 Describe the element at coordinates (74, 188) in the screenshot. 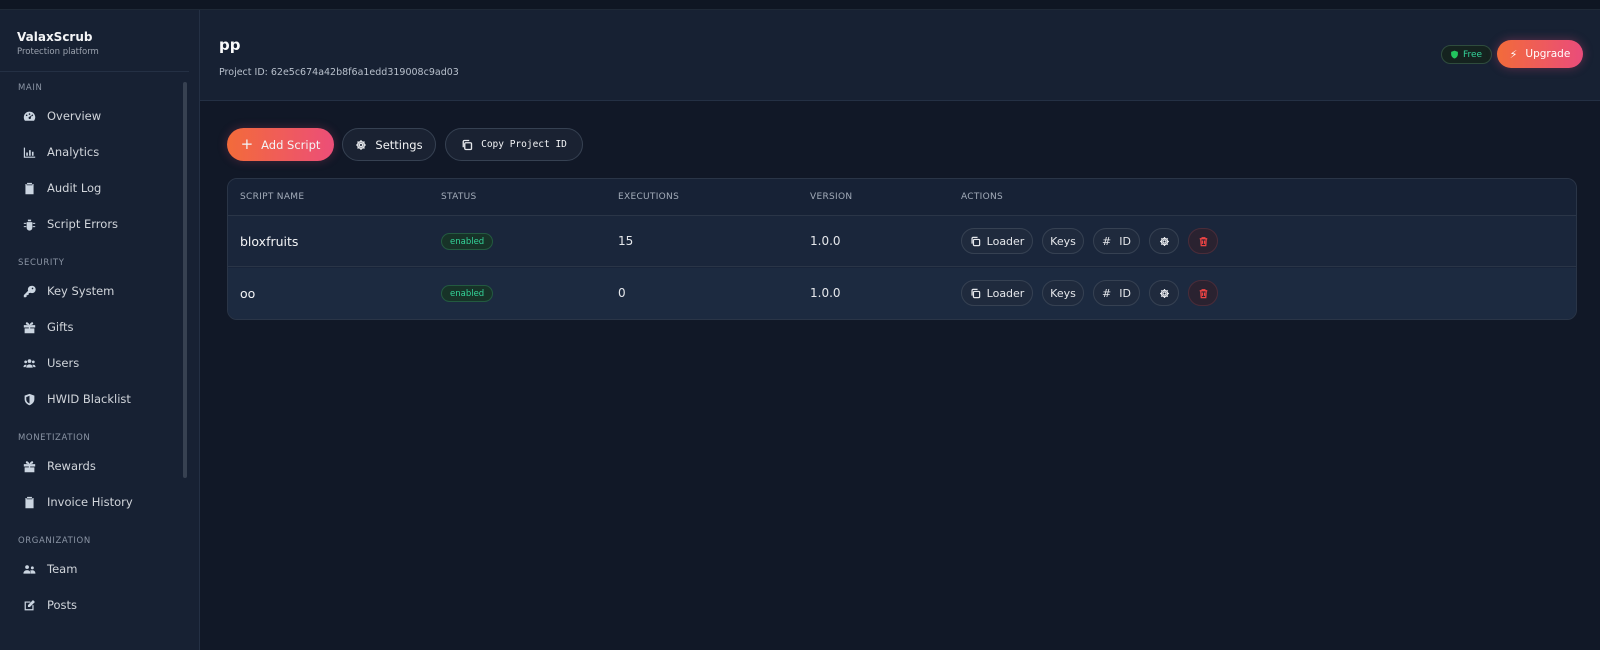

I see `sidebar-item-label: Audit Log` at that location.